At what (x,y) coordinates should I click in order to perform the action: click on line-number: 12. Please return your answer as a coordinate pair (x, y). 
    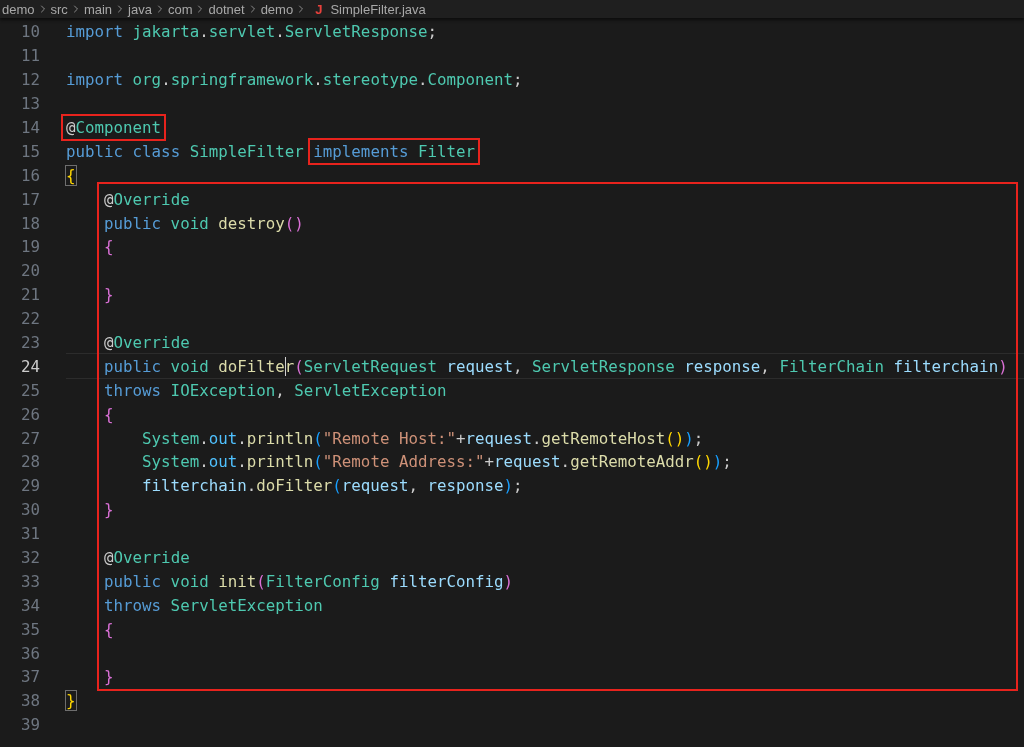
    Looking at the image, I should click on (29, 80).